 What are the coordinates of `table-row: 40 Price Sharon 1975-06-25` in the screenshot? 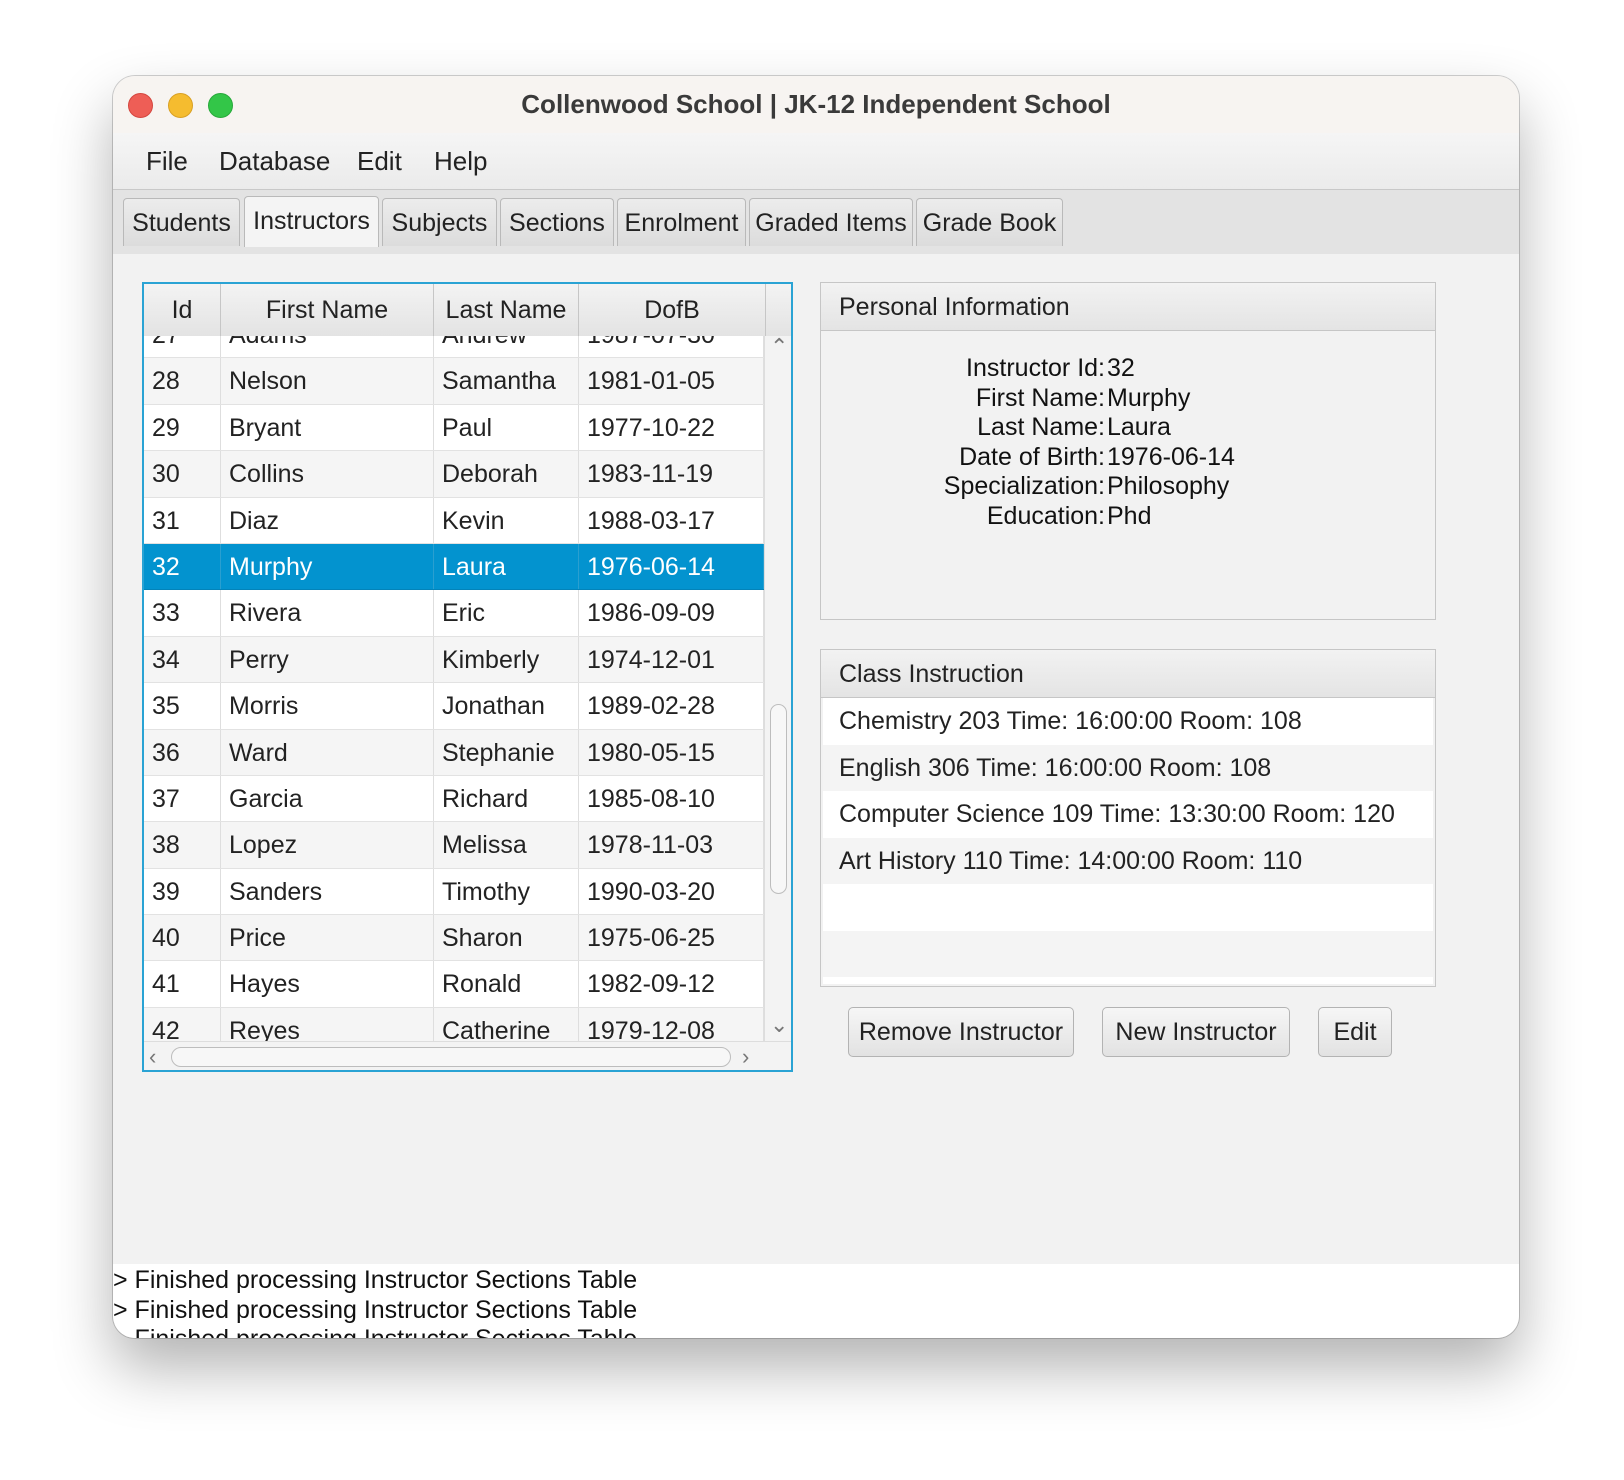 It's located at (454, 938).